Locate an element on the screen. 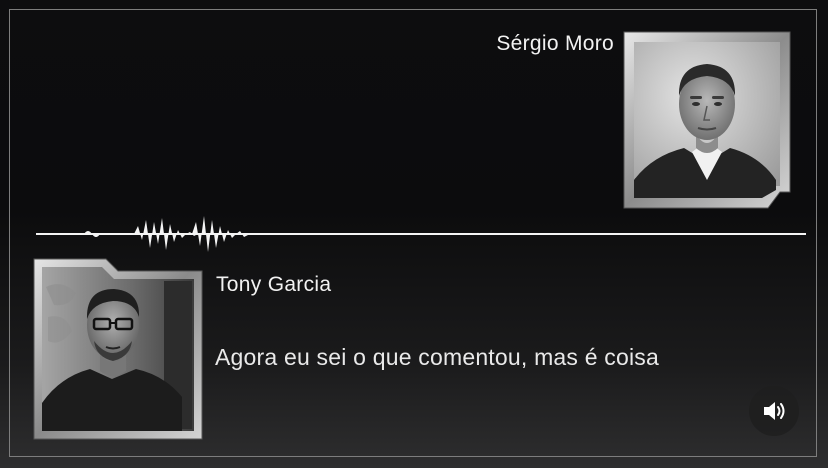 This screenshot has height=468, width=828. transcript-caption: Agora eu sei o que comentou, mas é coisa is located at coordinates (437, 357).